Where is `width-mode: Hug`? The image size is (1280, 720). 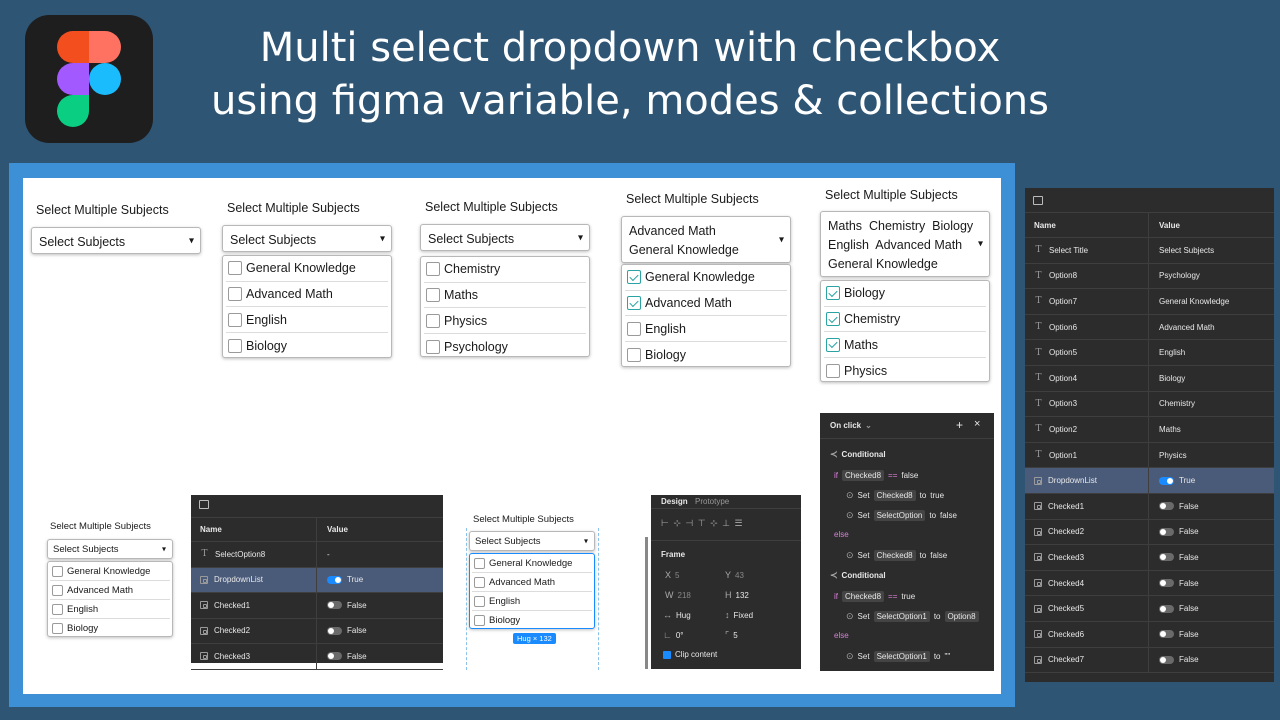 width-mode: Hug is located at coordinates (683, 615).